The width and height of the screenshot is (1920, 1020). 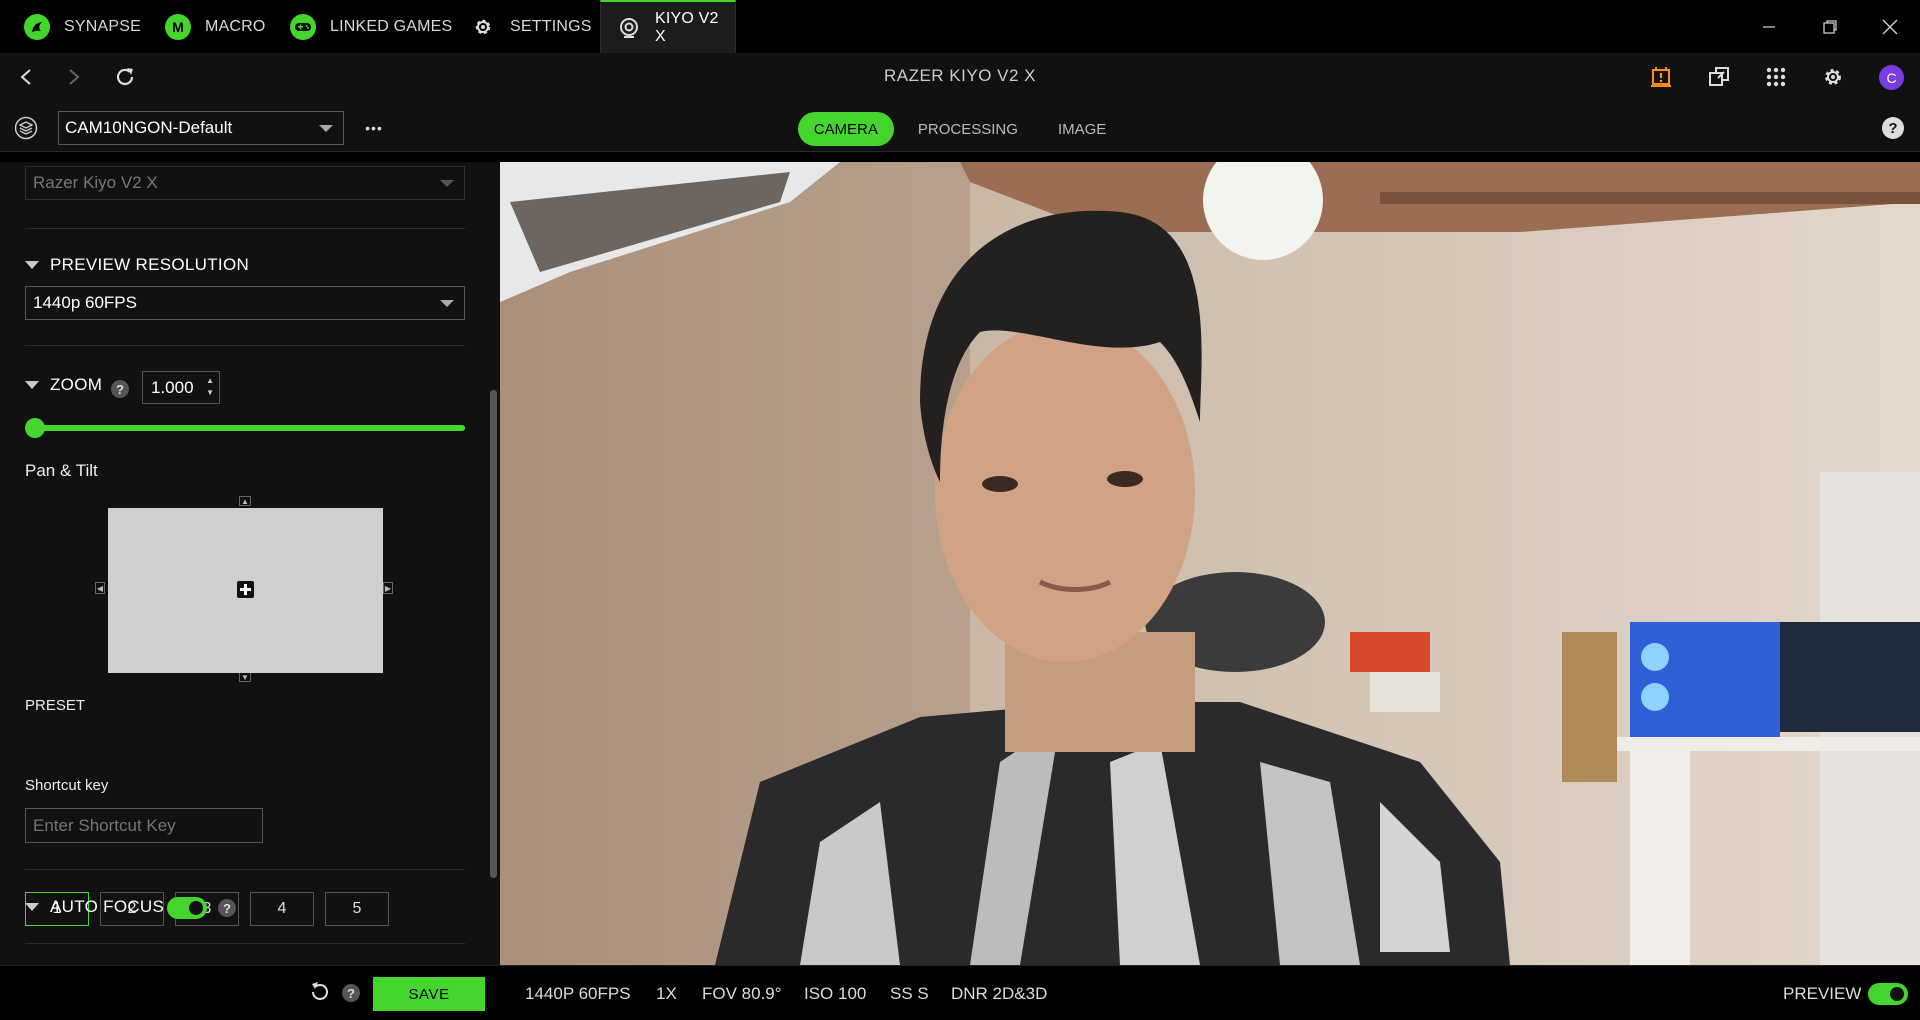 What do you see at coordinates (1776, 77) in the screenshot?
I see `apps-grid-icon` at bounding box center [1776, 77].